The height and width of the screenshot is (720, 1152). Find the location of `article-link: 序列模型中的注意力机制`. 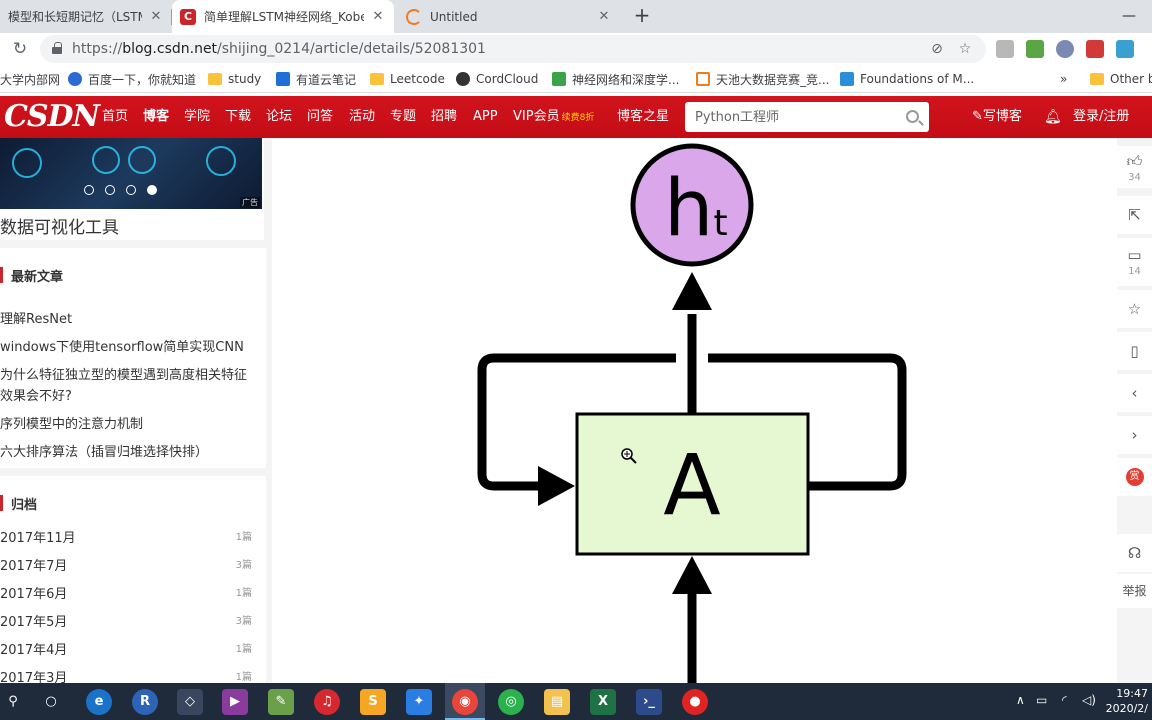

article-link: 序列模型中的注意力机制 is located at coordinates (129, 425).